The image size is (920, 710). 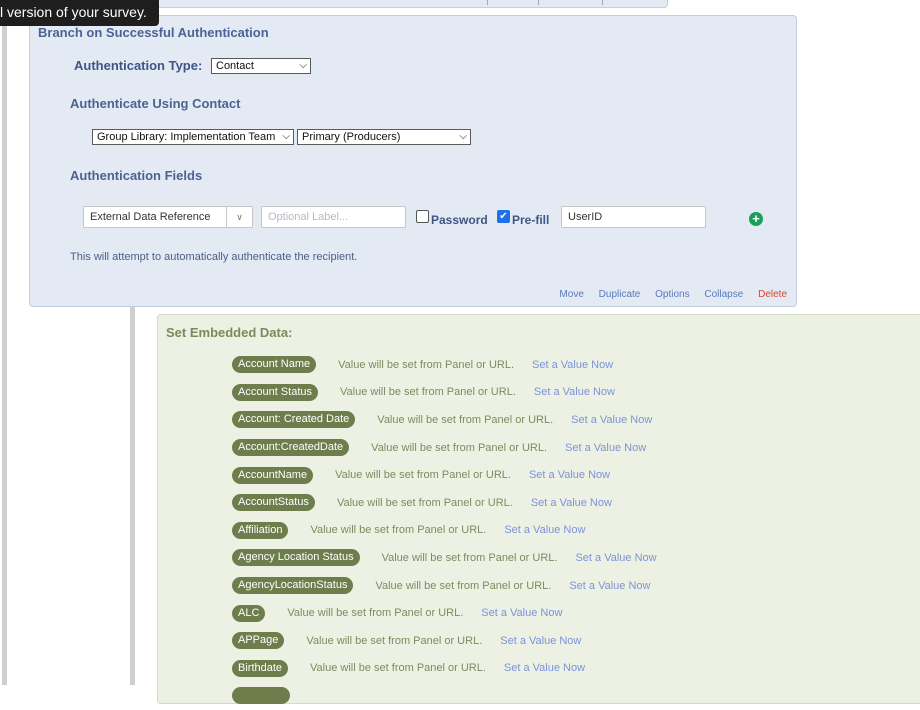 What do you see at coordinates (503, 216) in the screenshot?
I see `prefill-checkbox: ✔` at bounding box center [503, 216].